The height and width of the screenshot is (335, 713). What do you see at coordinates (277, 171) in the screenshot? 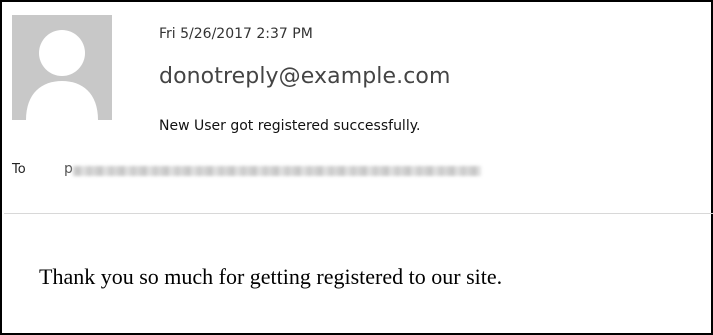
I see `redaction-blur` at bounding box center [277, 171].